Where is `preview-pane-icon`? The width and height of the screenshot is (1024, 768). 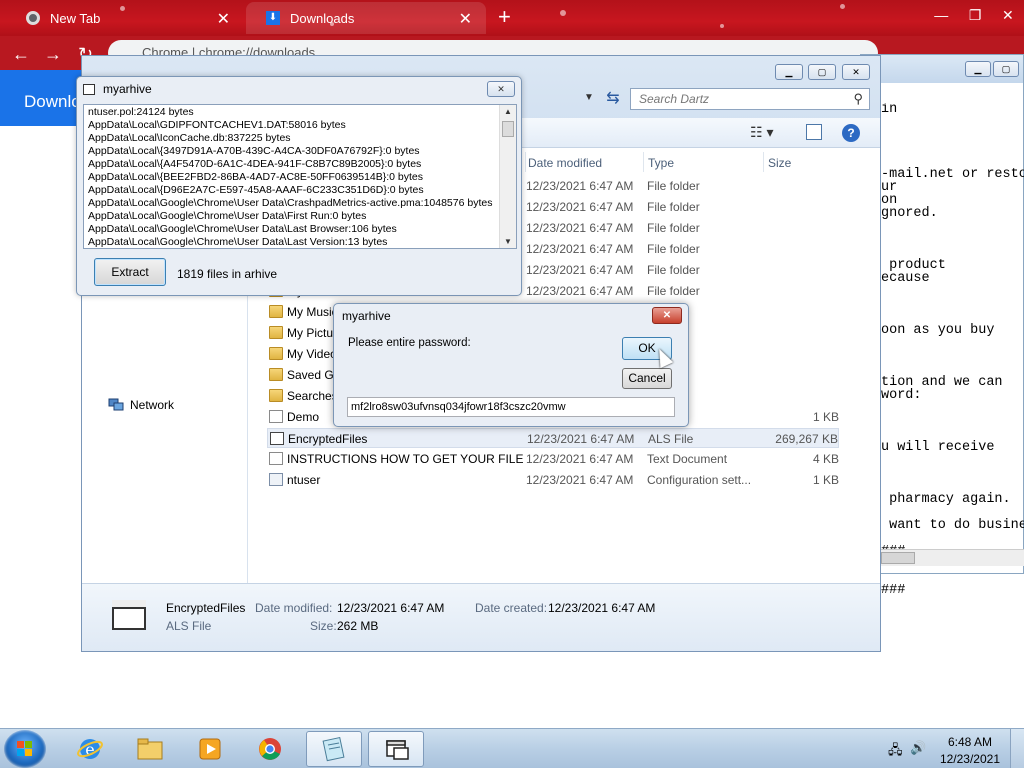
preview-pane-icon is located at coordinates (814, 132).